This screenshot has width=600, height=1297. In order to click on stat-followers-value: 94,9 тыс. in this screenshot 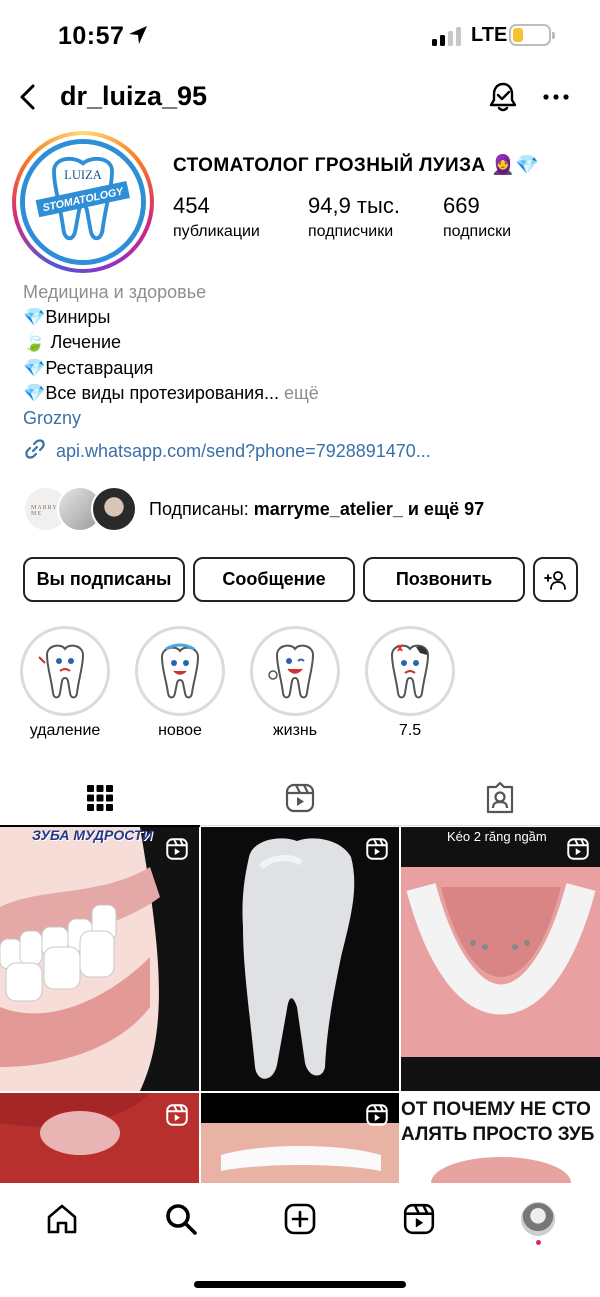, I will do `click(354, 205)`.